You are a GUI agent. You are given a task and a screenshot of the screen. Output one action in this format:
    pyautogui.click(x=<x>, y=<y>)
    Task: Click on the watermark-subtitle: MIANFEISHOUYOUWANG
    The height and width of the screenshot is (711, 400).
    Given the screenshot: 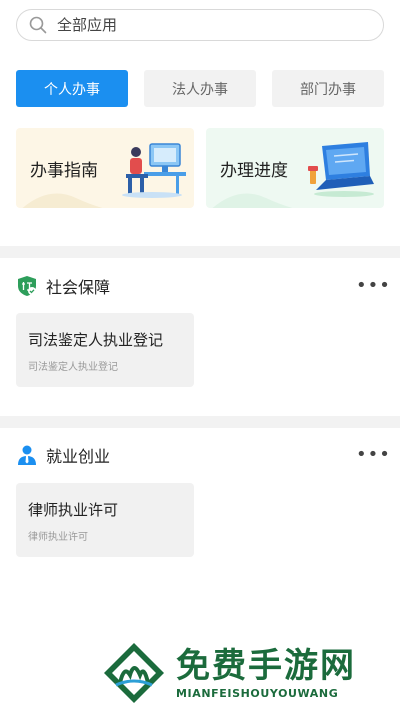 What is the action you would take?
    pyautogui.click(x=257, y=693)
    